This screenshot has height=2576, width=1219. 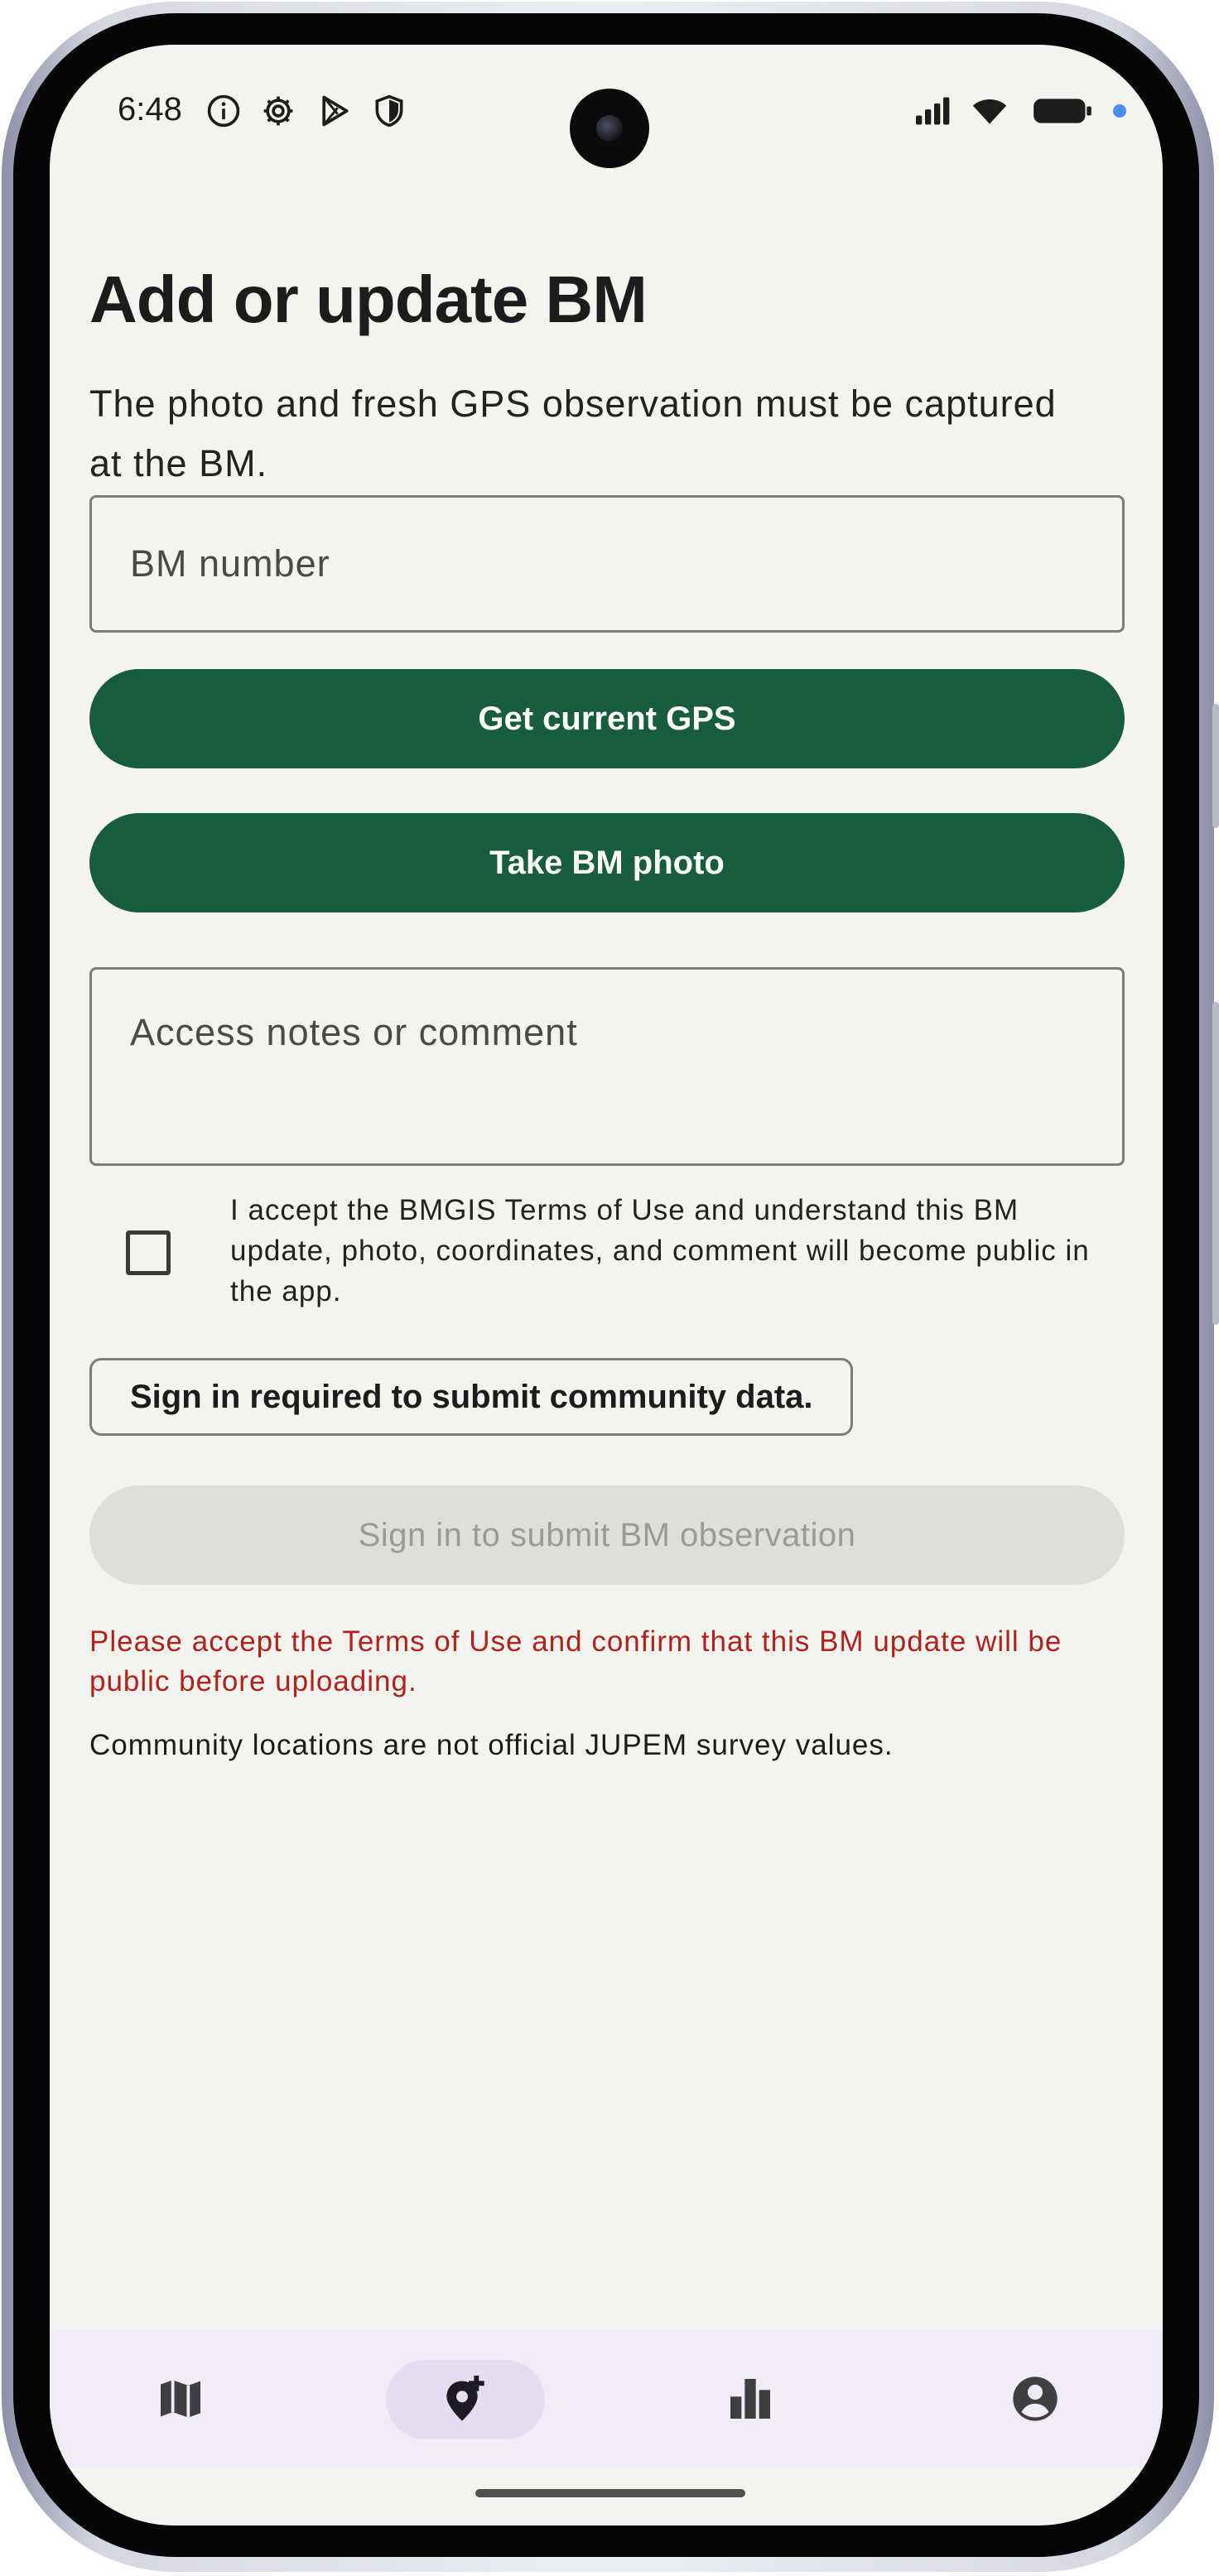 What do you see at coordinates (148, 1252) in the screenshot?
I see `terms-checkbox` at bounding box center [148, 1252].